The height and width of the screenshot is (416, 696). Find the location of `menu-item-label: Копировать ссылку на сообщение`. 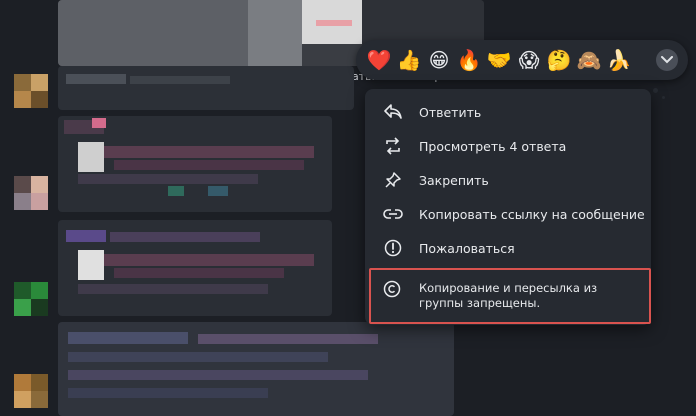

menu-item-label: Копировать ссылку на сообщение is located at coordinates (532, 214).